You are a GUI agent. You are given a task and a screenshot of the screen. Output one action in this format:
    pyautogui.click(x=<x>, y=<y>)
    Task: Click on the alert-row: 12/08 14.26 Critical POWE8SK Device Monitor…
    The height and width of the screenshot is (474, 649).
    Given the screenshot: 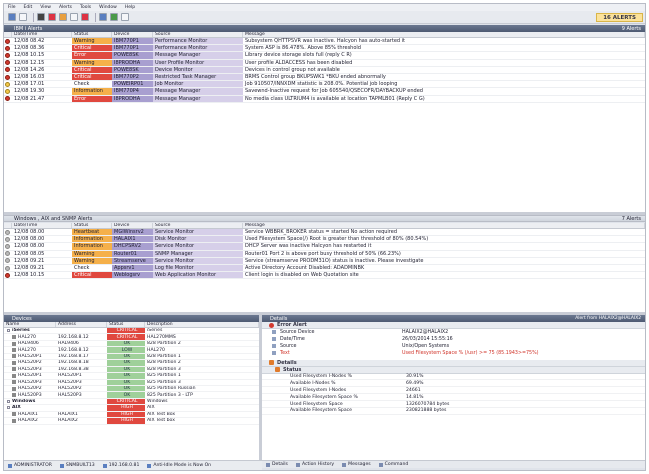 What is the action you would take?
    pyautogui.click(x=324, y=70)
    